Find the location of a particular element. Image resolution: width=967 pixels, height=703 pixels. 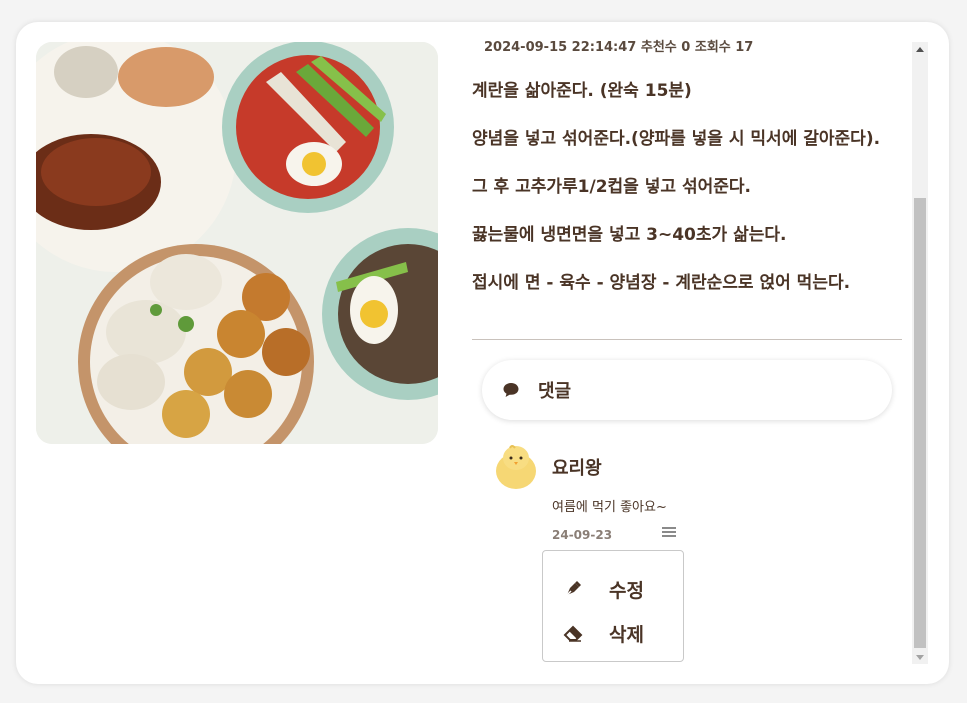

comment-actions-menu: 수정 삭제 is located at coordinates (613, 606).